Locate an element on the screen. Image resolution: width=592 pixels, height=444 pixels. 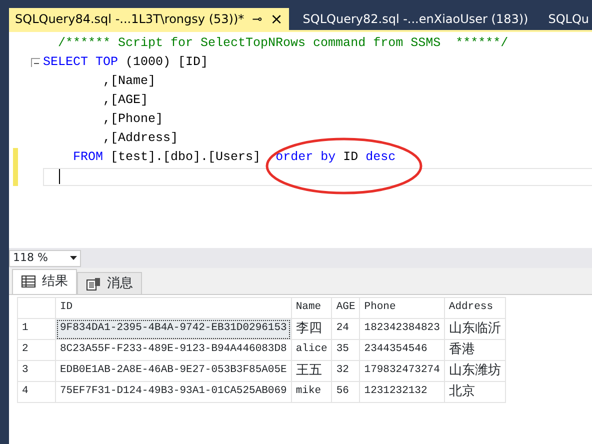
table-cell: 56 is located at coordinates (346, 392).